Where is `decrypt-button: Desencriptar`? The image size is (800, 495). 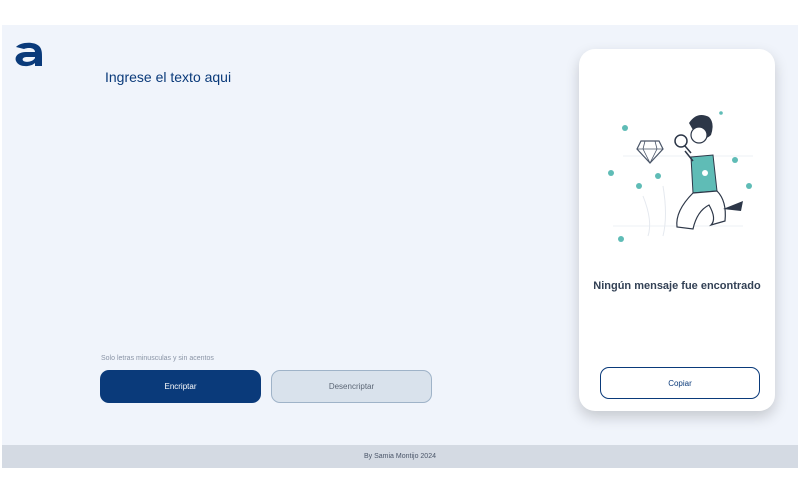 decrypt-button: Desencriptar is located at coordinates (351, 386).